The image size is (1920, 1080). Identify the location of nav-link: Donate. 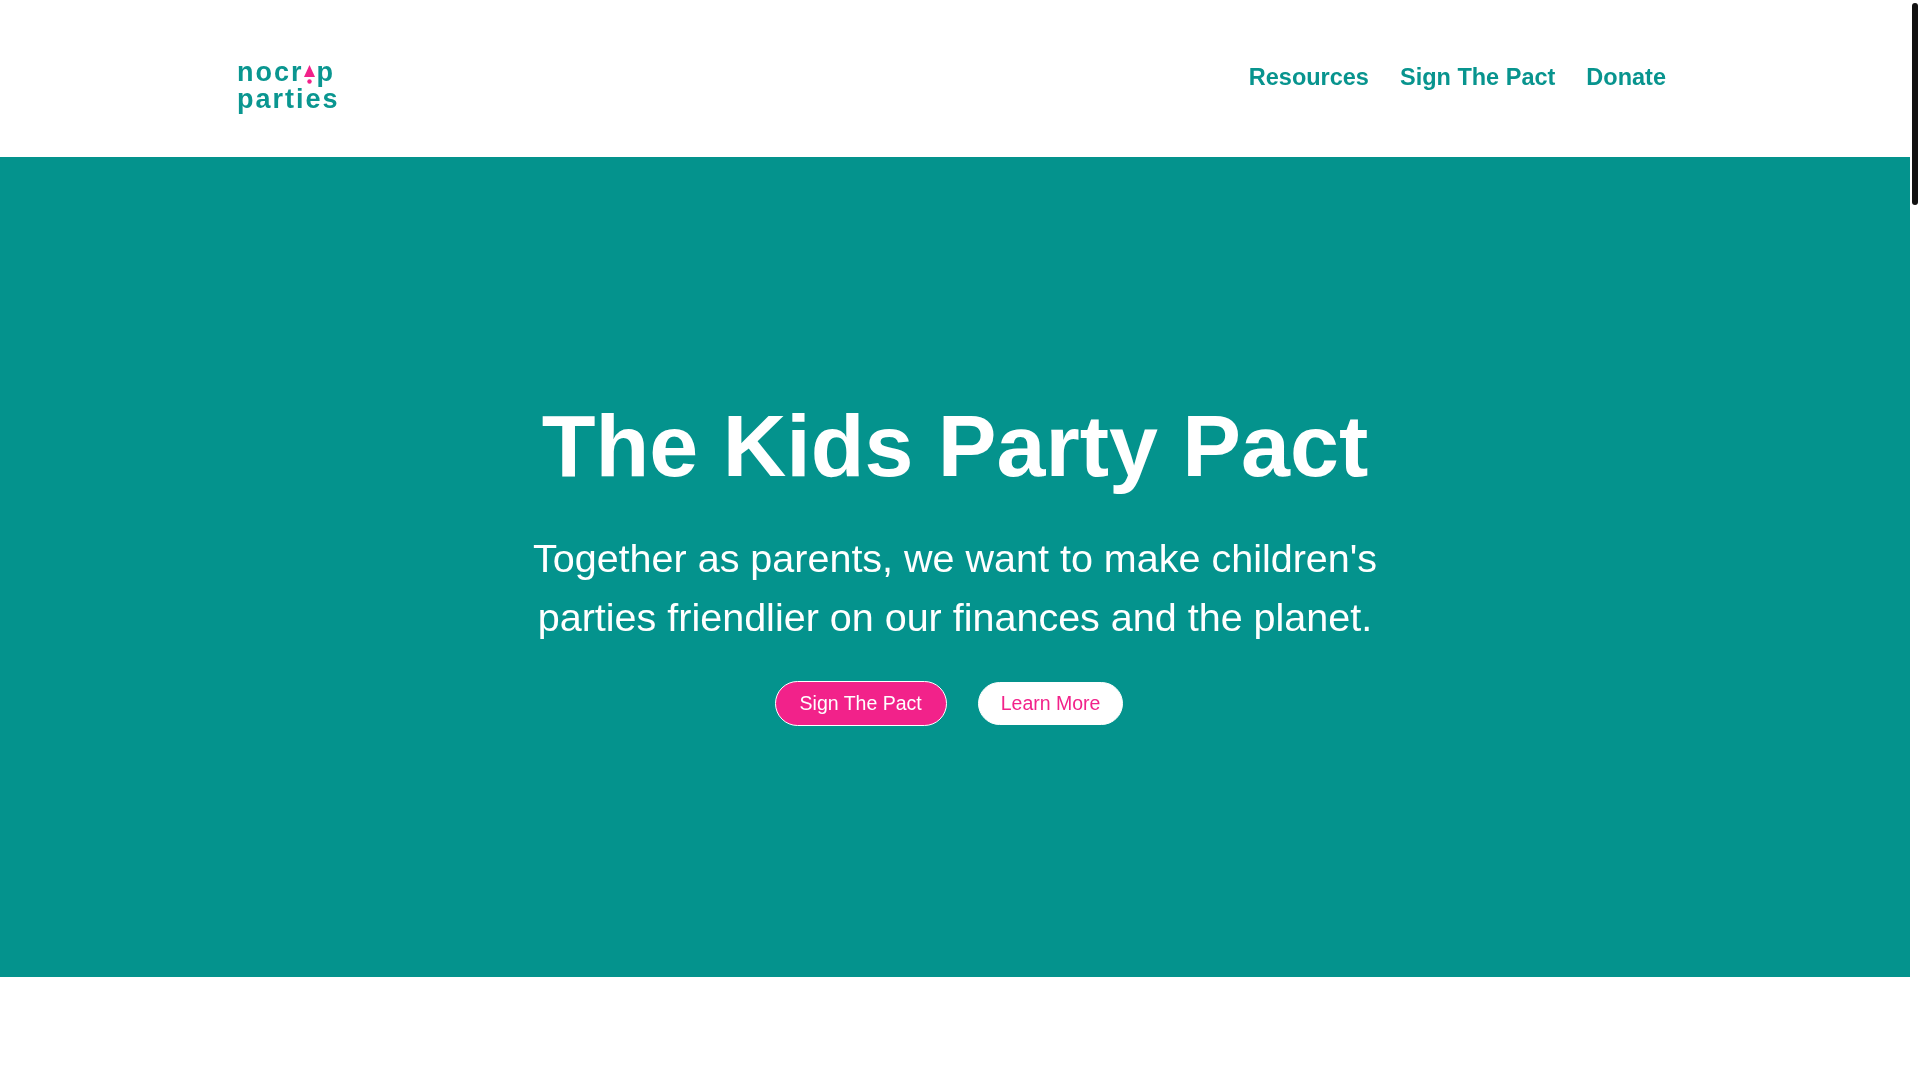
(1626, 77).